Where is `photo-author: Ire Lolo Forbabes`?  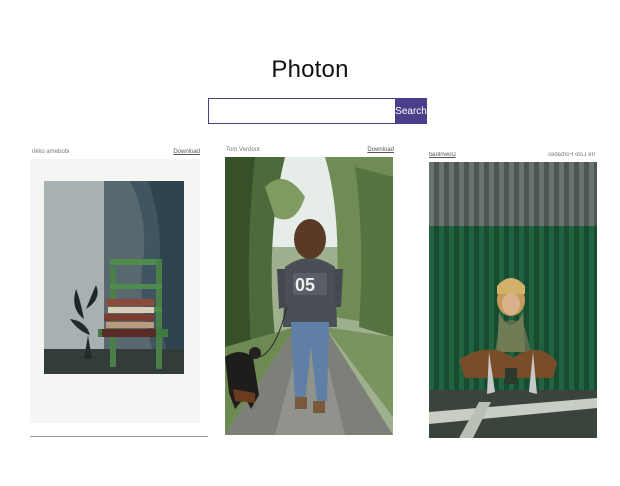 photo-author: Ire Lolo Forbabes is located at coordinates (571, 155).